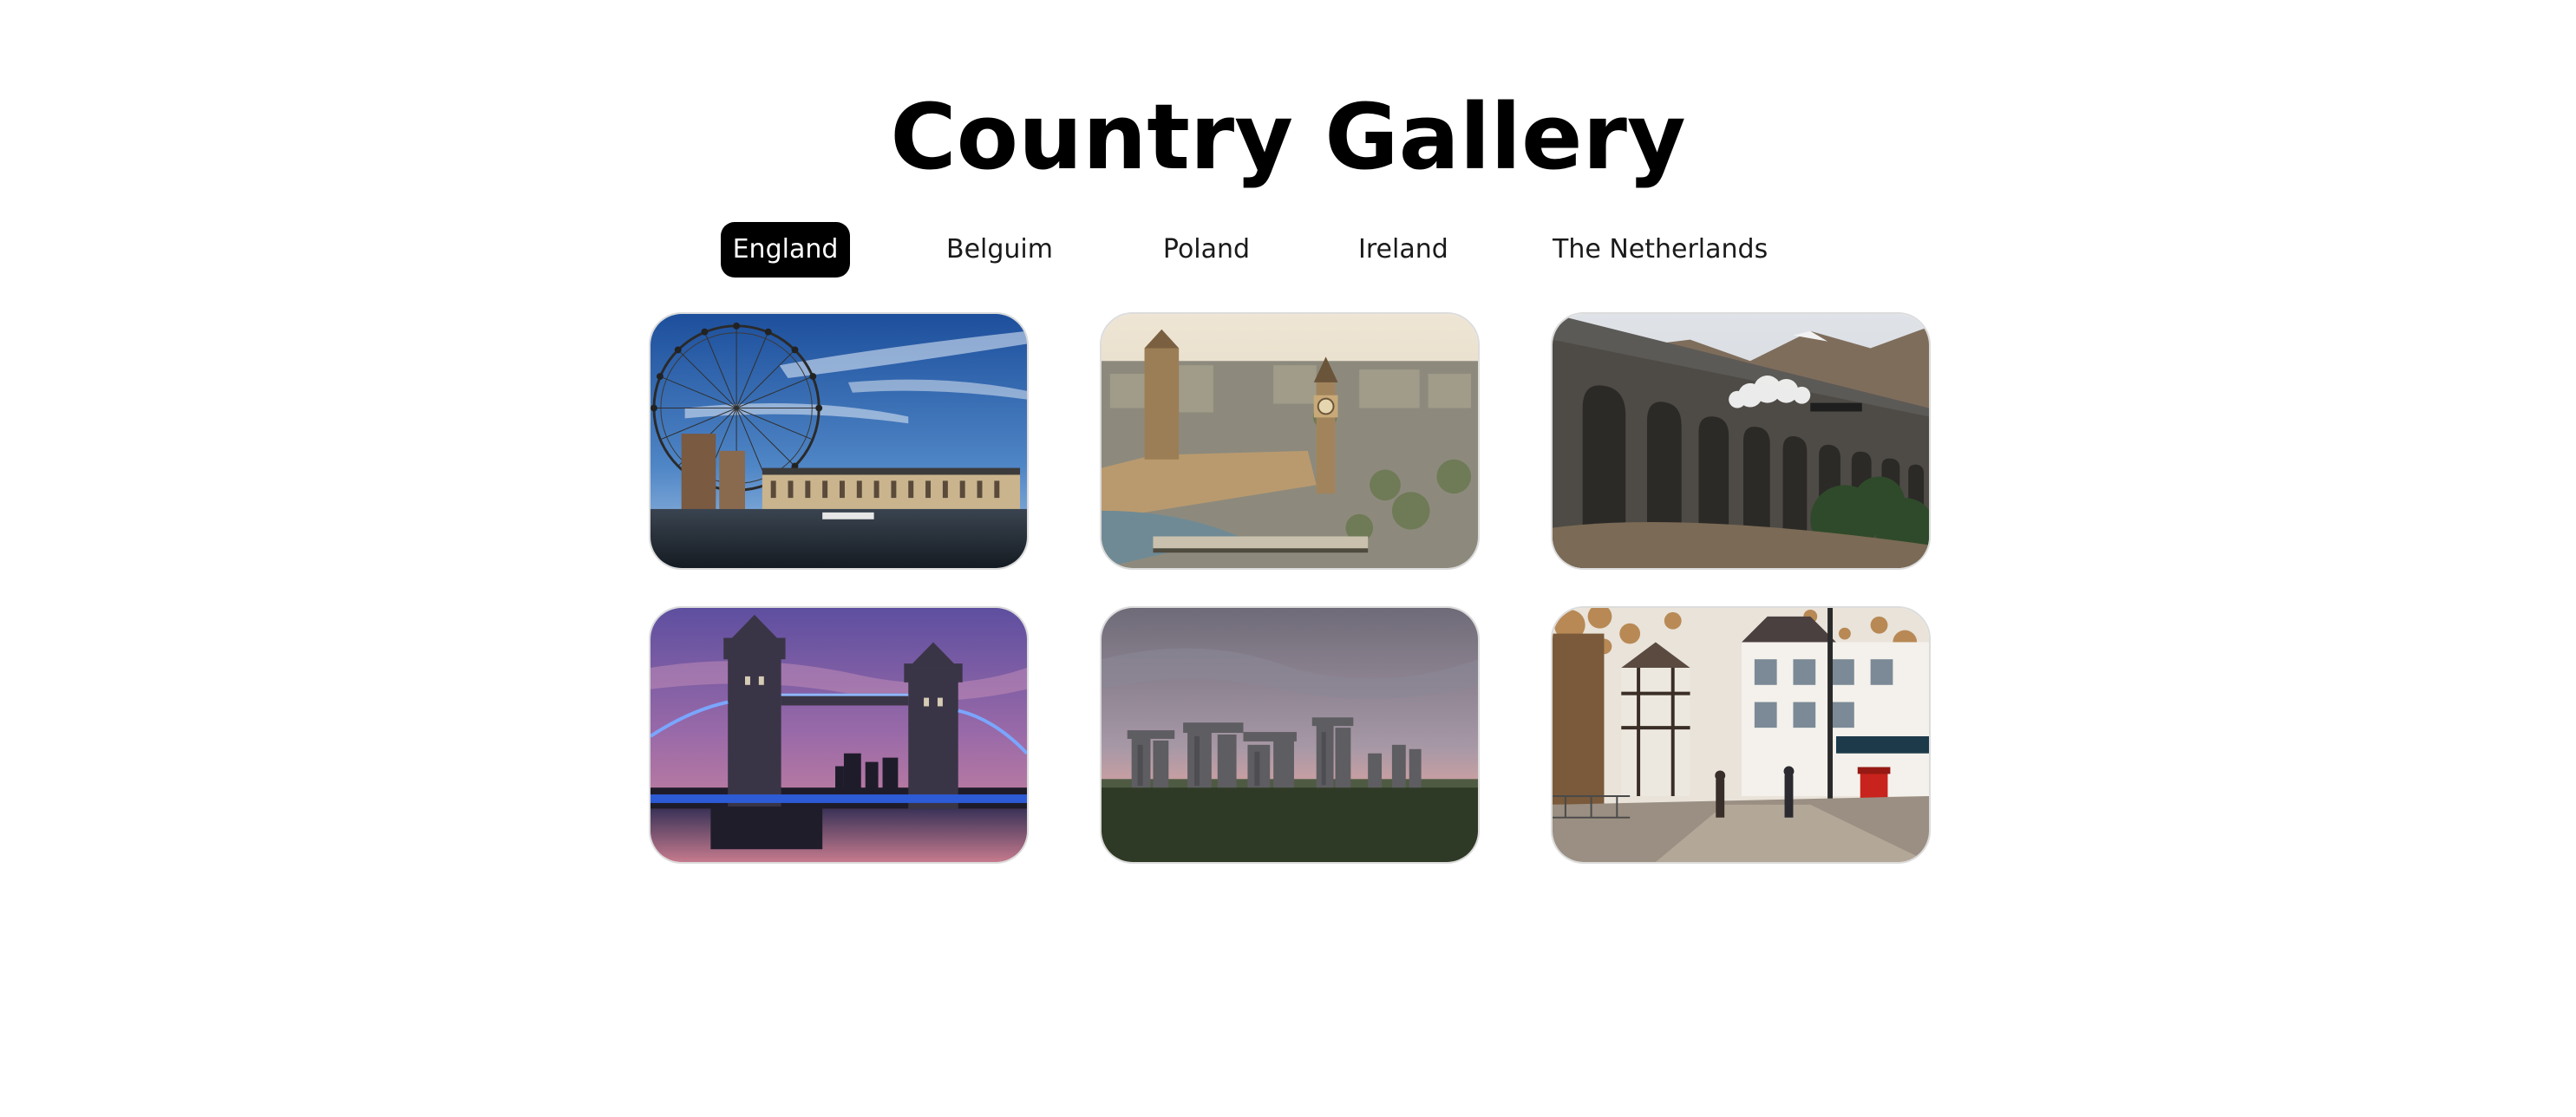  I want to click on gallery-photo-westminster, so click(1290, 441).